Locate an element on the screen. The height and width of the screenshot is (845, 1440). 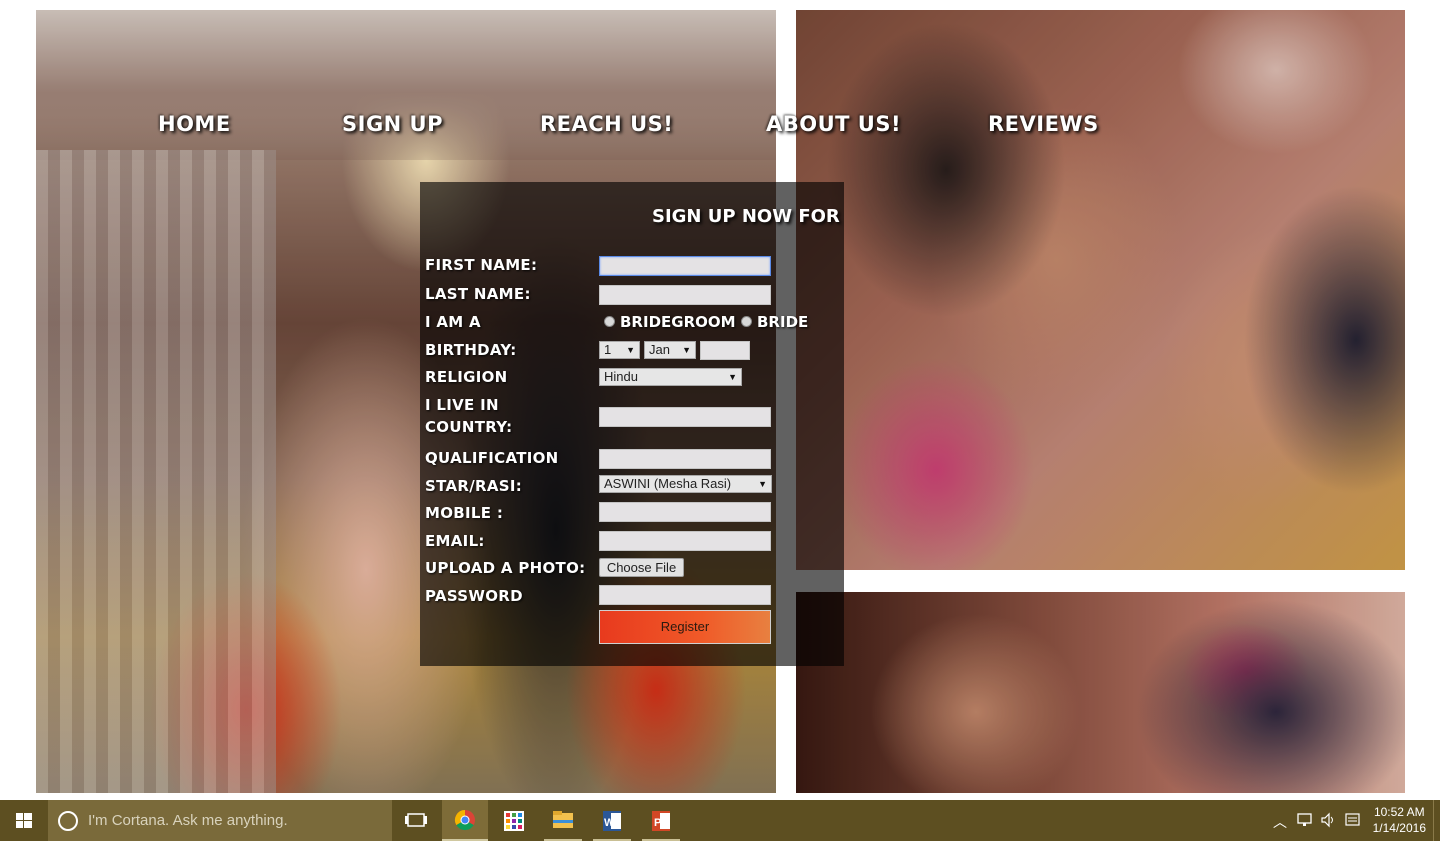
store-taskbar-button is located at coordinates (514, 820).